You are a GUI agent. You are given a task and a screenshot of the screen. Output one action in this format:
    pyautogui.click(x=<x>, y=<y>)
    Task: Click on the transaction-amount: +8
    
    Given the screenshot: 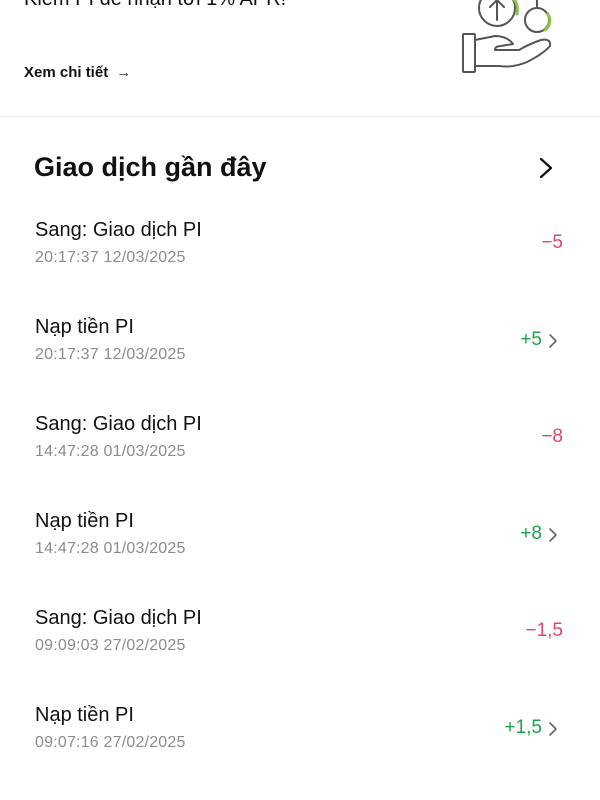 What is the action you would take?
    pyautogui.click(x=531, y=533)
    